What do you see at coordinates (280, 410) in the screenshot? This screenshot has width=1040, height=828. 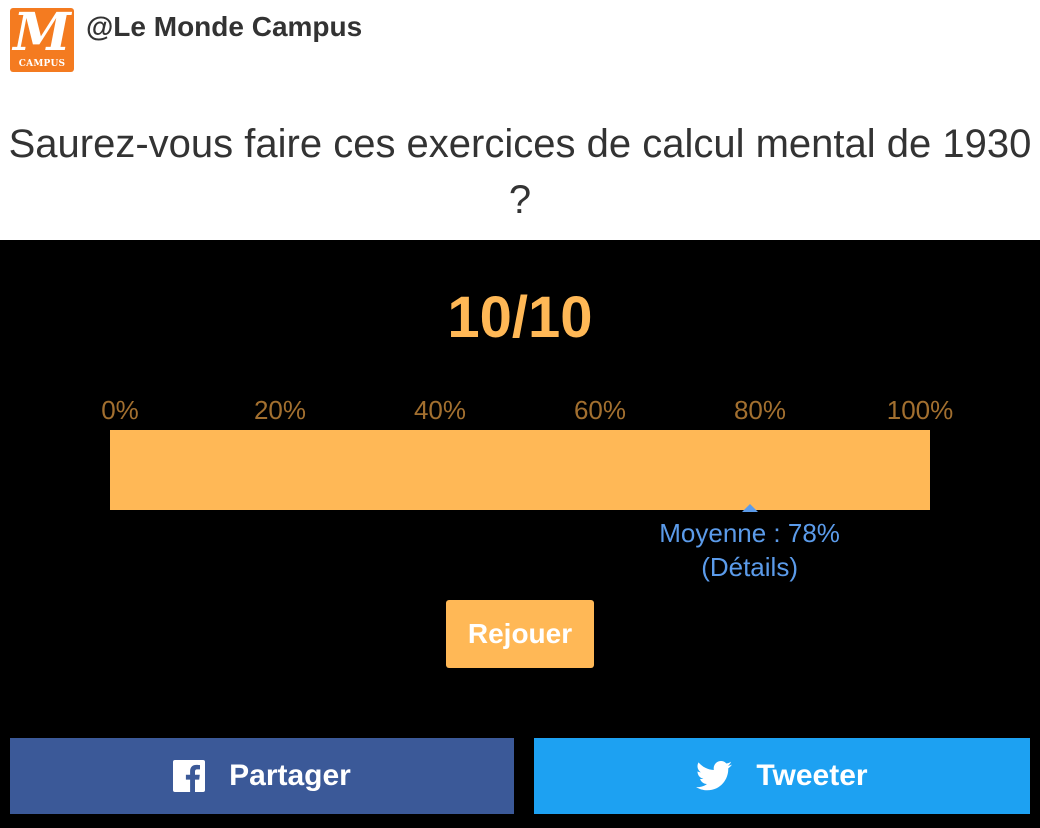 I see `tick-label: 20%` at bounding box center [280, 410].